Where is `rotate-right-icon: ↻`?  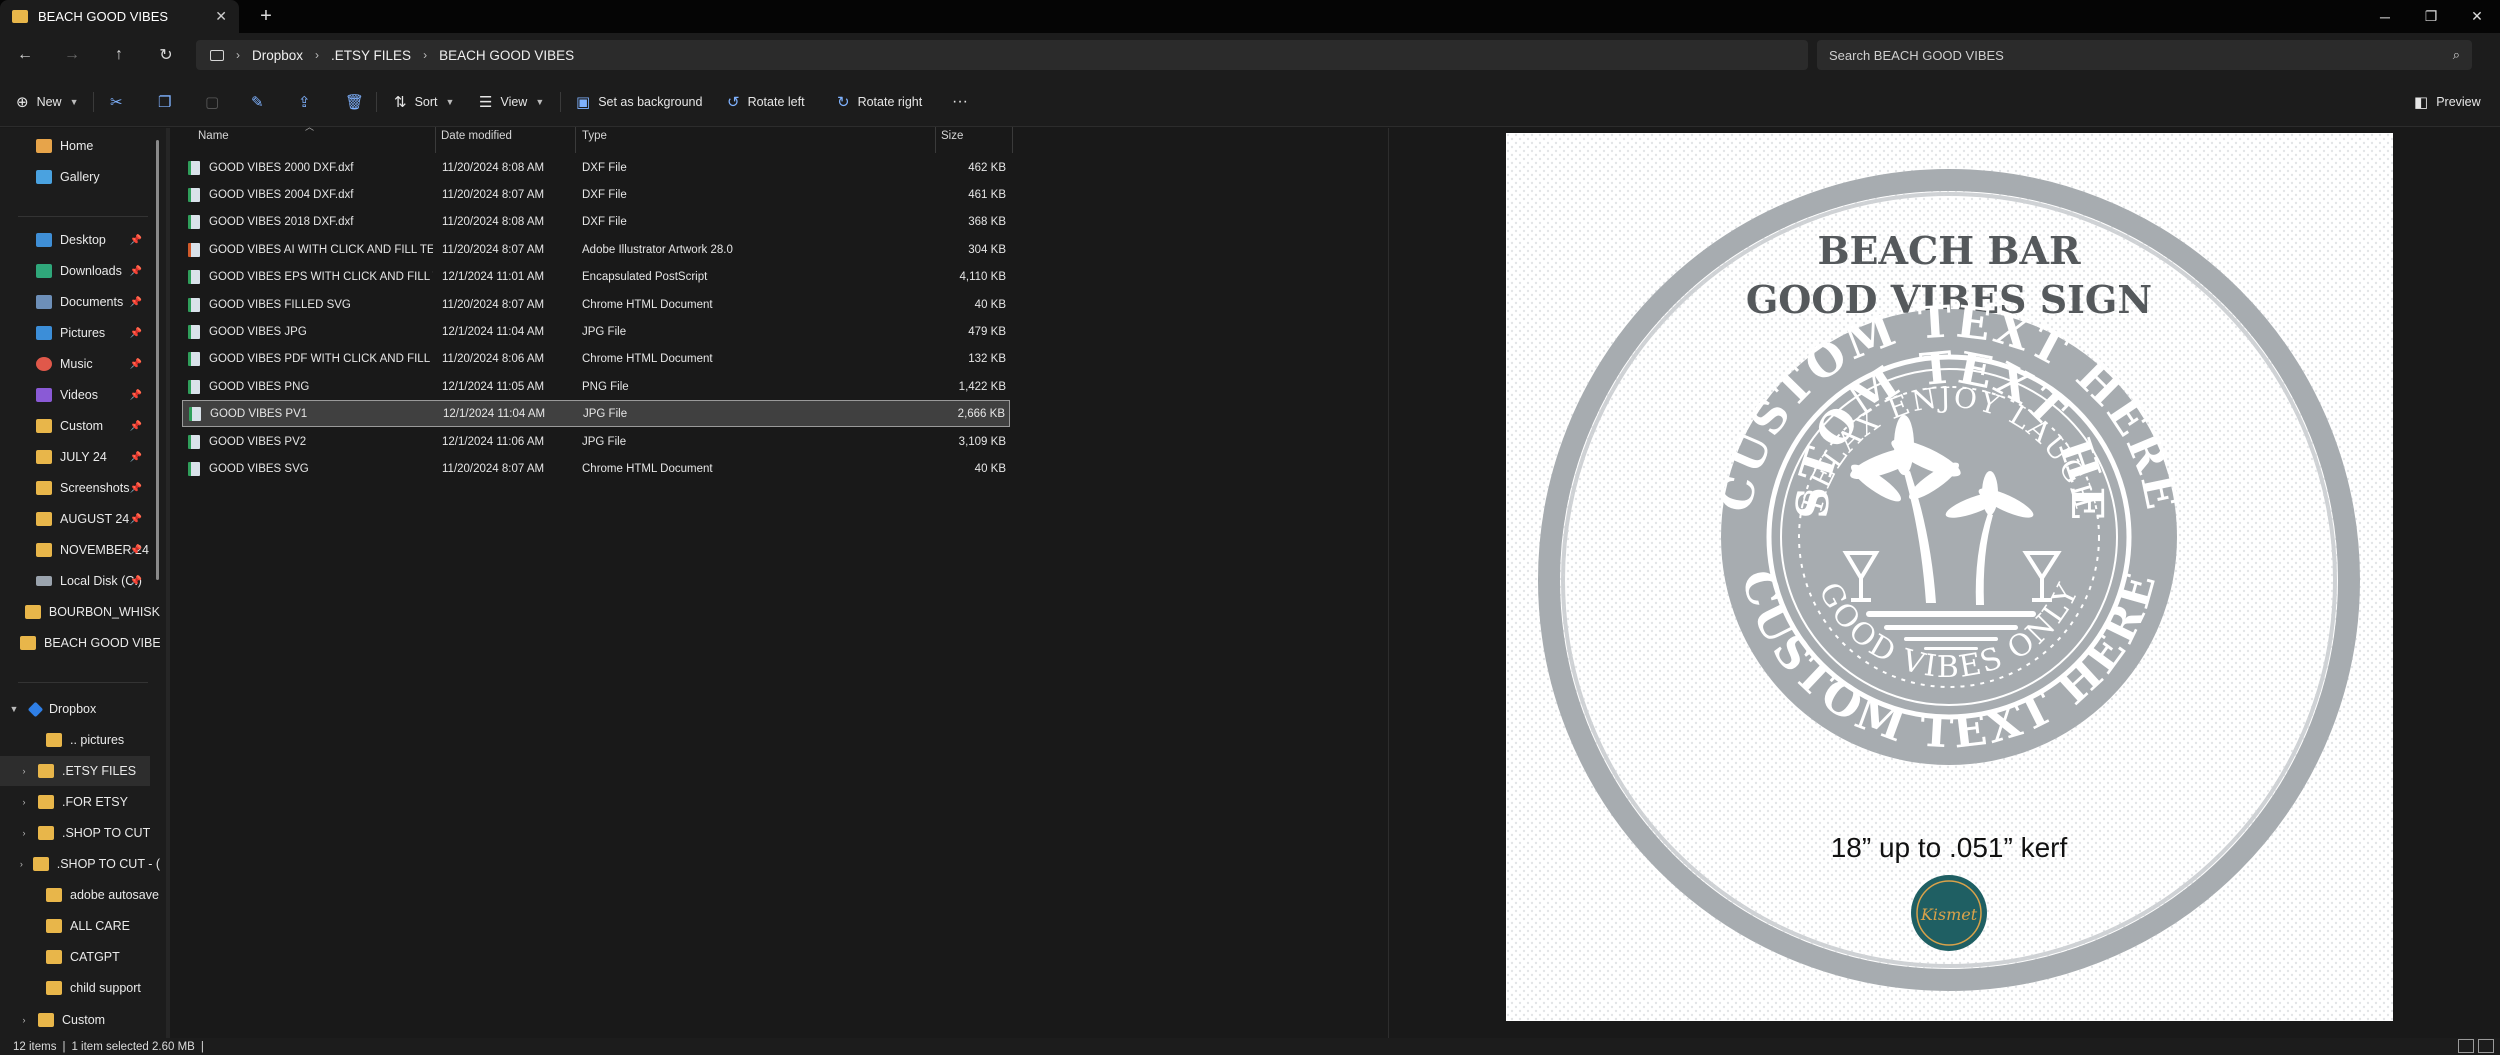
rotate-right-icon: ↻ is located at coordinates (843, 102).